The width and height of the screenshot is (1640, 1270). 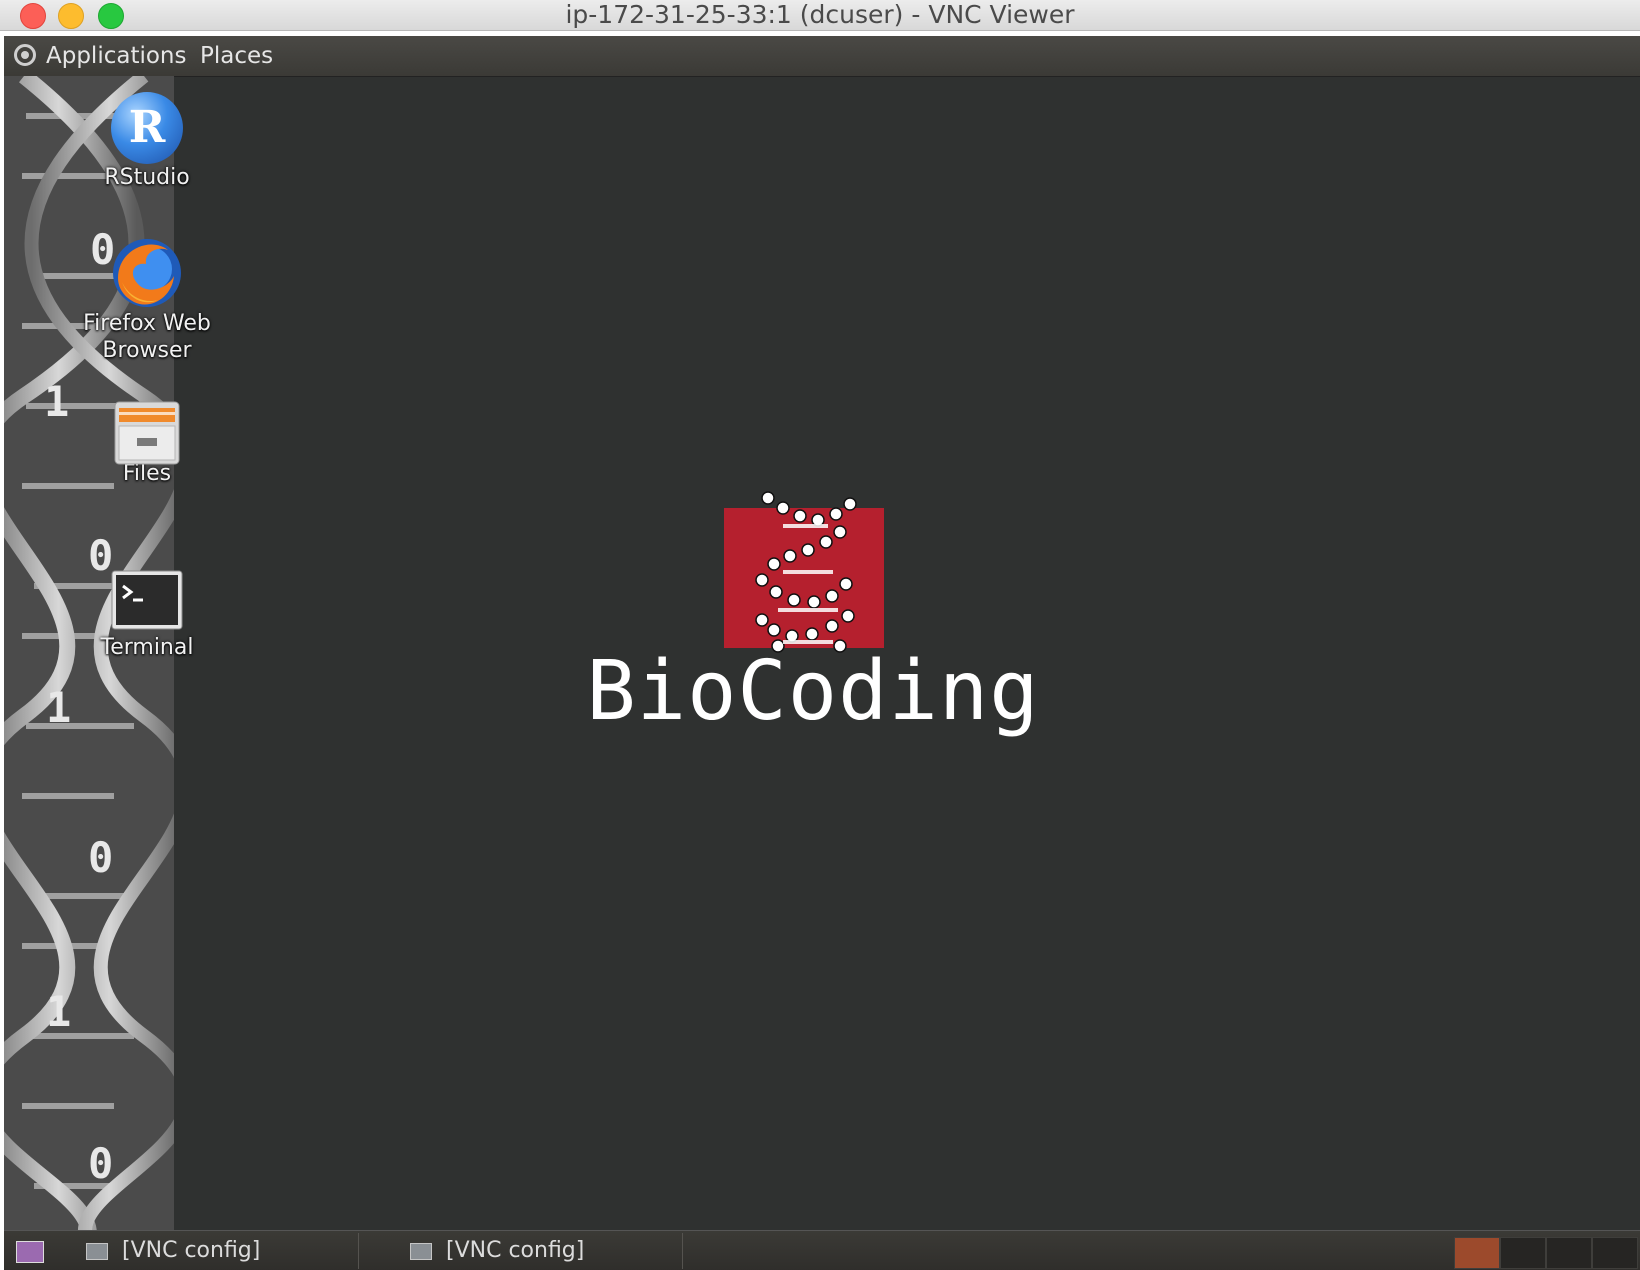 What do you see at coordinates (147, 647) in the screenshot?
I see `desktop-icon-label: Terminal` at bounding box center [147, 647].